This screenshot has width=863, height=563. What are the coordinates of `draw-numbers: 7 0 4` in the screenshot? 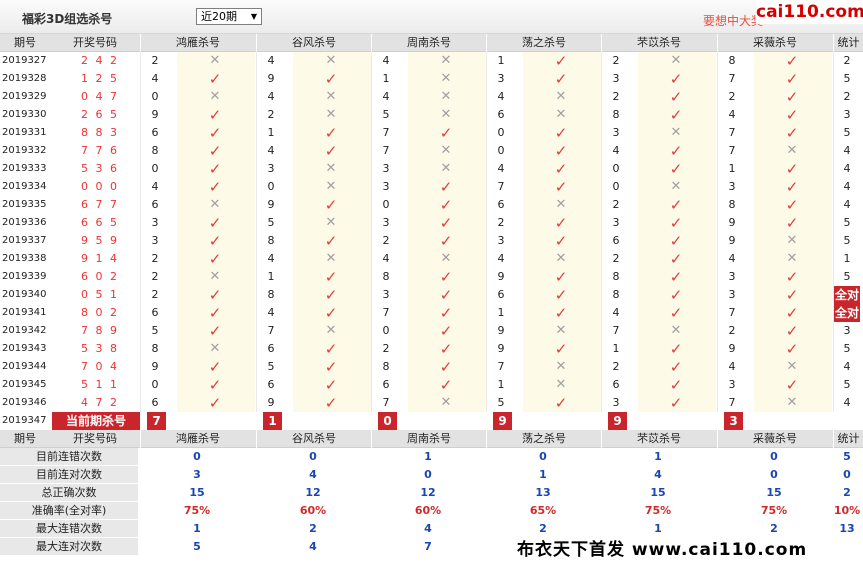 It's located at (100, 366).